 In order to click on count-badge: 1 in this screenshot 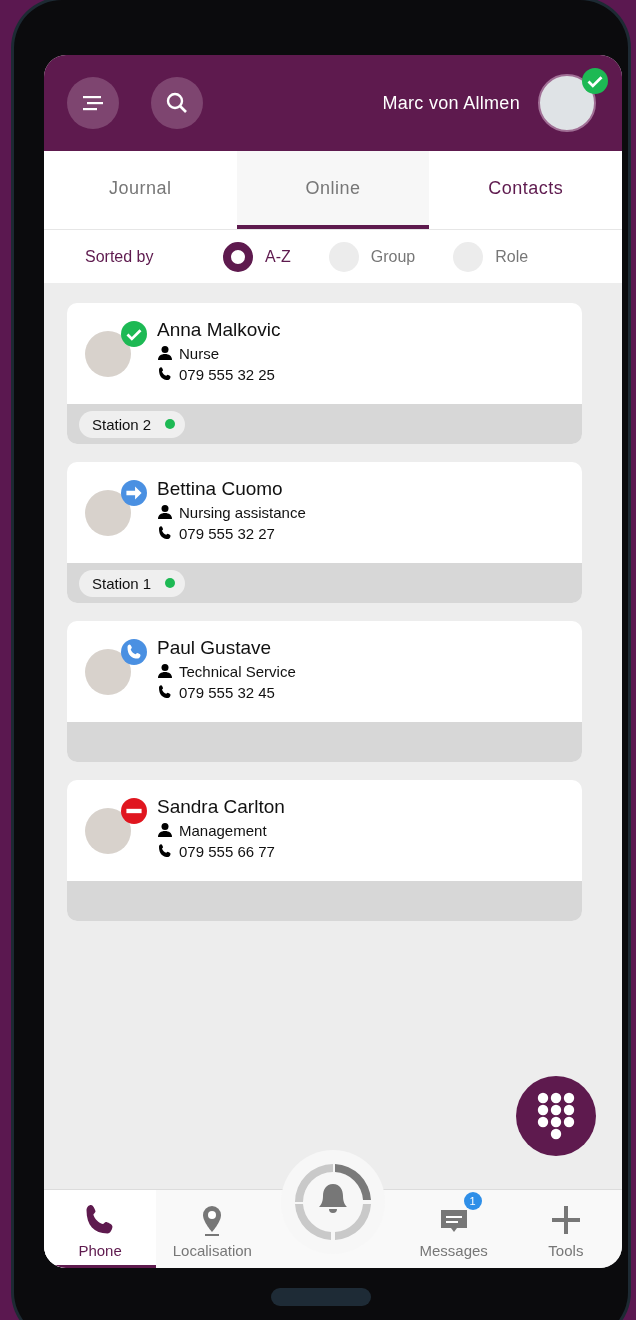, I will do `click(472, 1201)`.